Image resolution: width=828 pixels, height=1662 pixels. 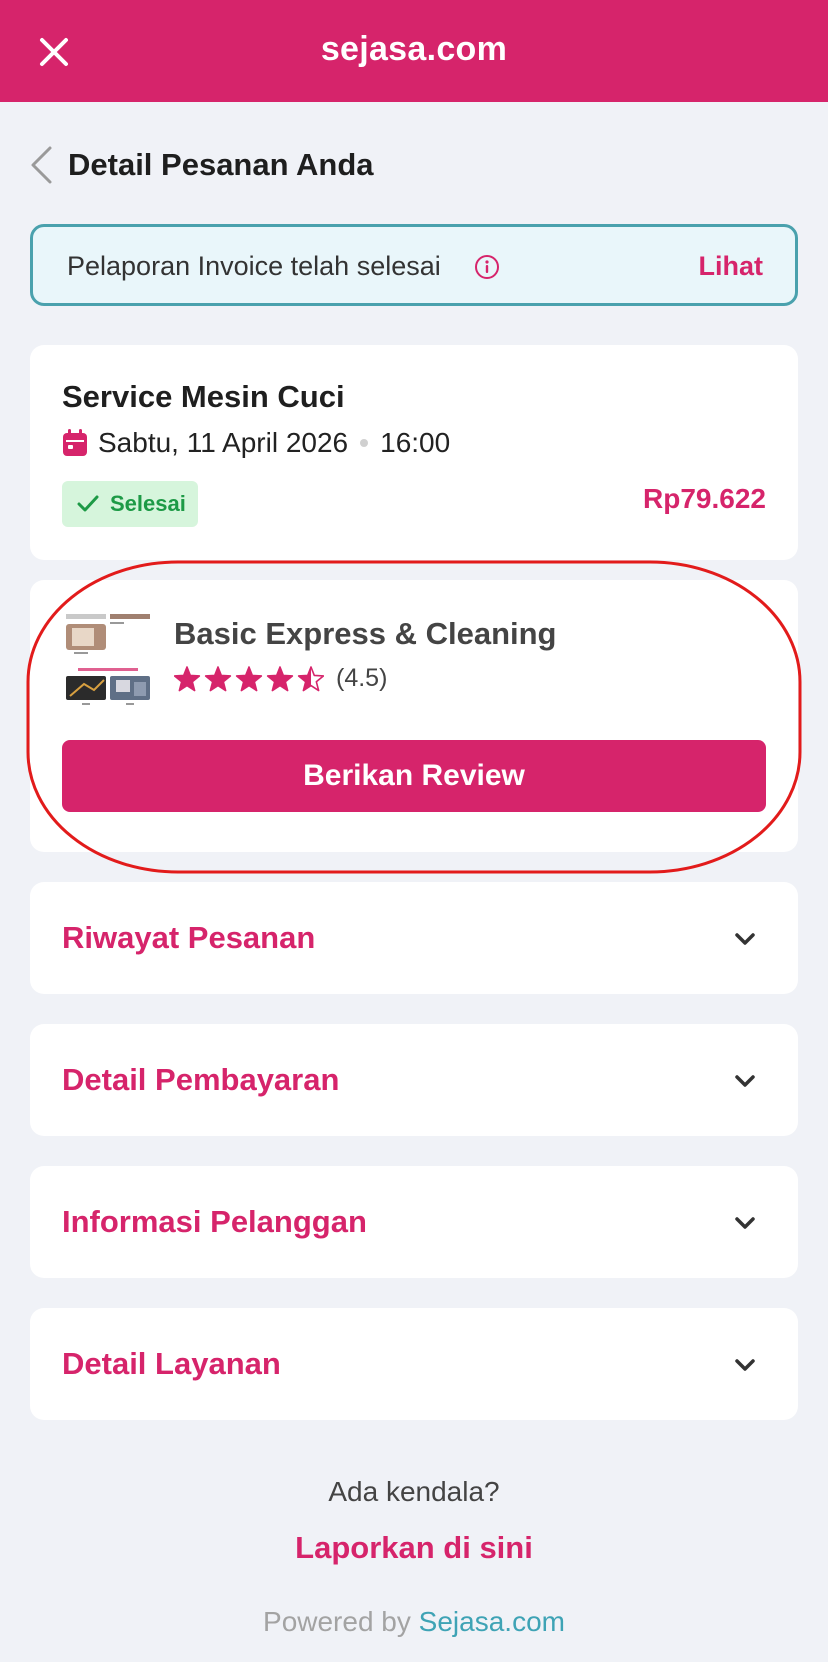 What do you see at coordinates (75, 442) in the screenshot?
I see `calendar-icon` at bounding box center [75, 442].